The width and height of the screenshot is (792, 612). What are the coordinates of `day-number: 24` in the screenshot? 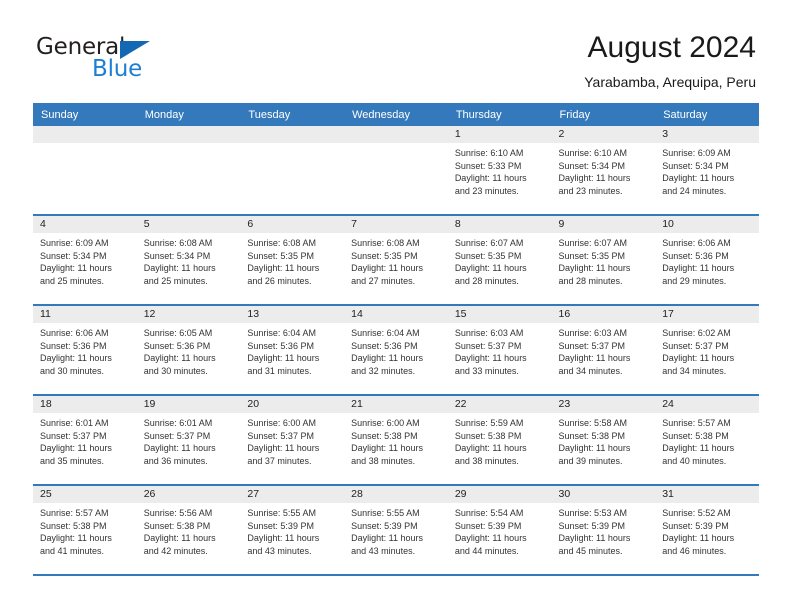 It's located at (707, 404).